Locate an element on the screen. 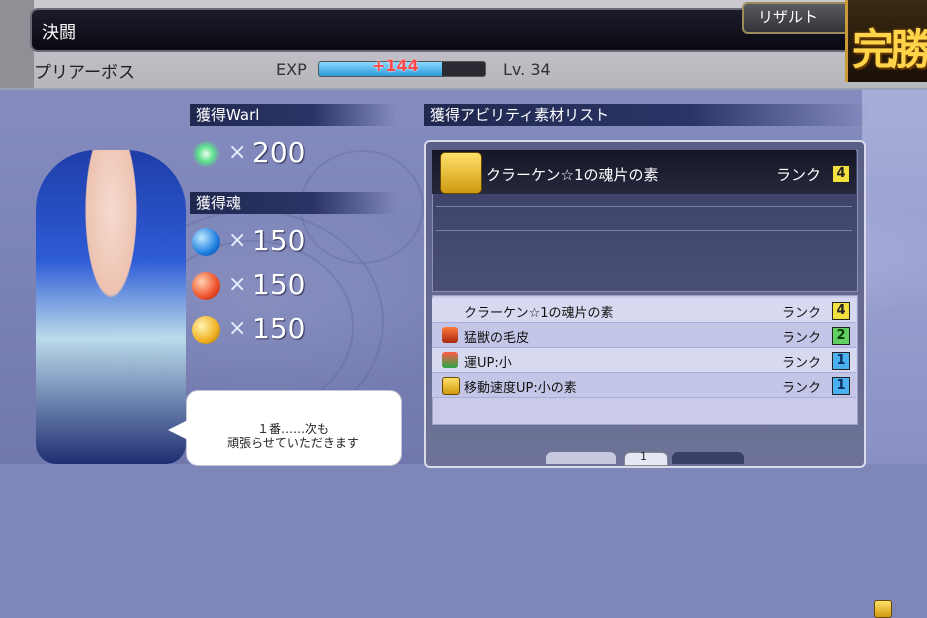 The width and height of the screenshot is (927, 618). exp-gain: +144 is located at coordinates (395, 65).